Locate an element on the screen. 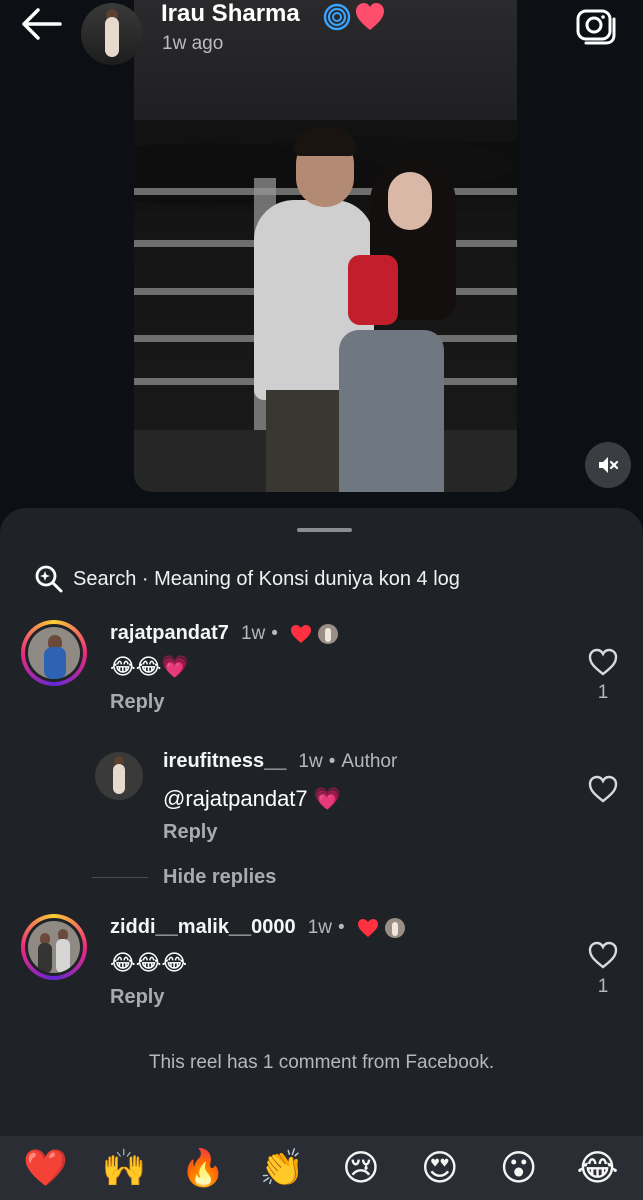  emoji-crying-button: 😢 is located at coordinates (361, 1168).